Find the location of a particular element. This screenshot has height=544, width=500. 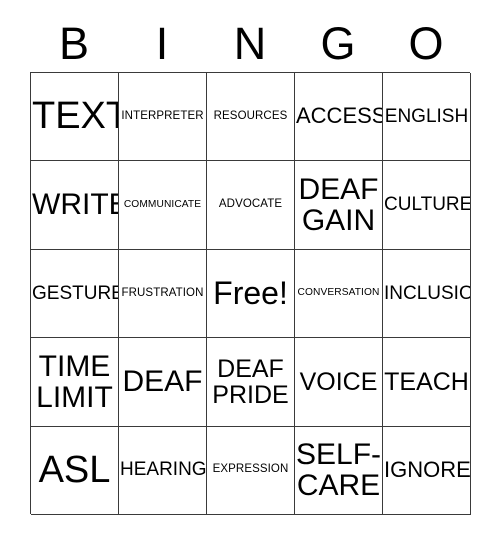

bingo-cell-r2-c4: DEAF GAIN is located at coordinates (339, 205).